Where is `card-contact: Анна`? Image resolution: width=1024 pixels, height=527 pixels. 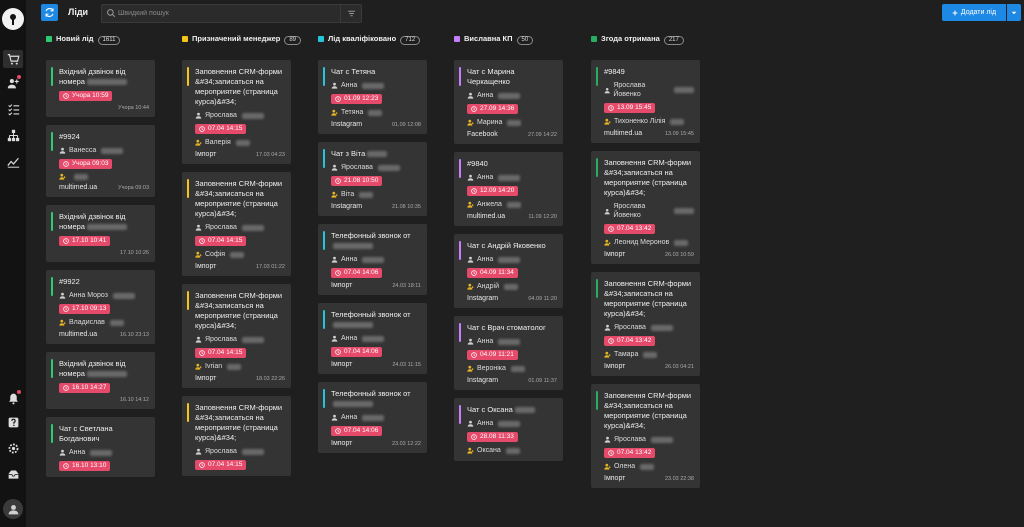
card-contact: Анна is located at coordinates (376, 85).